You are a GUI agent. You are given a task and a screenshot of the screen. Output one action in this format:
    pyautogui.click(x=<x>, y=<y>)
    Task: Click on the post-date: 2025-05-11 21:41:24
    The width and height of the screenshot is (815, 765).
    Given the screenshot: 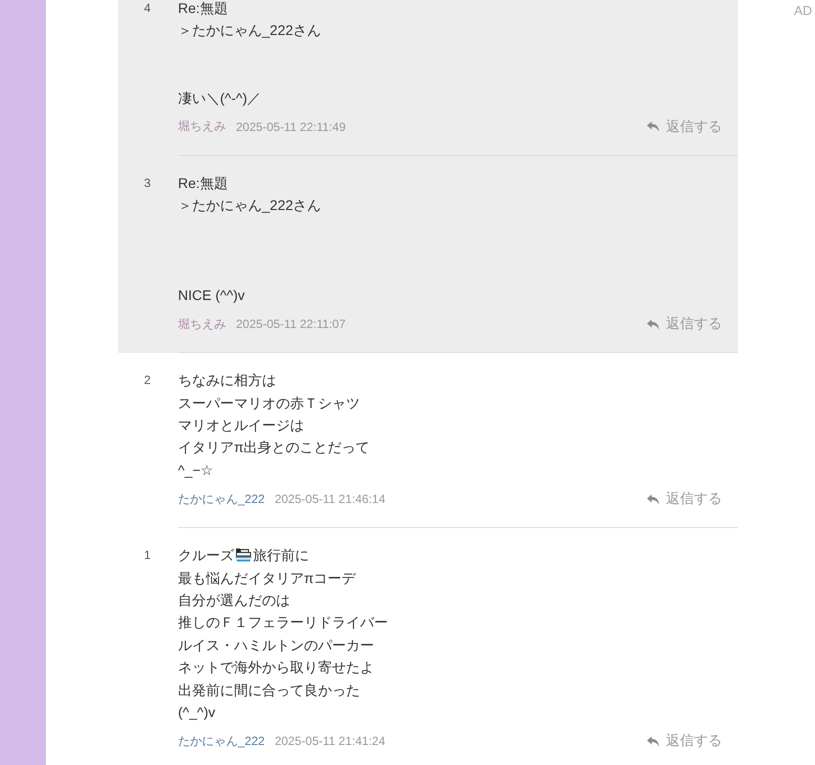 What is the action you would take?
    pyautogui.click(x=330, y=741)
    